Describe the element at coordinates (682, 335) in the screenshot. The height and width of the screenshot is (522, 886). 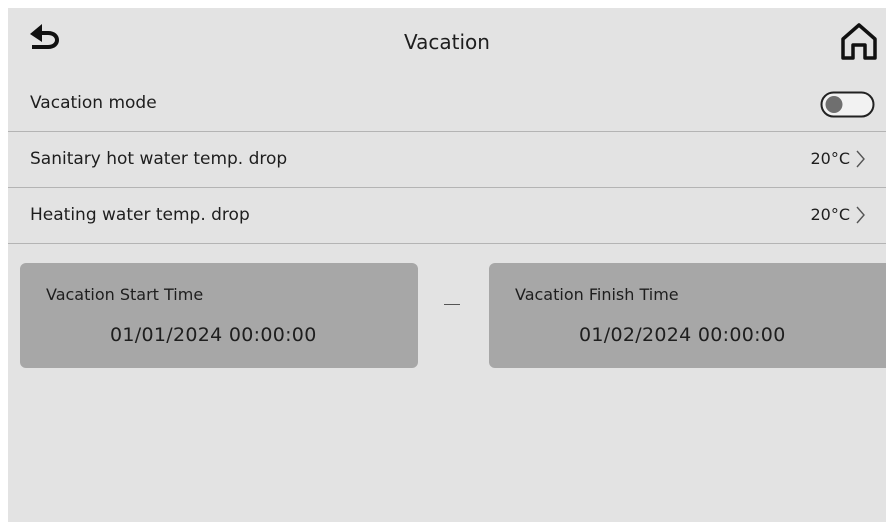
I see `vacation-finish-time-value: 01/02/2024 00:00:00` at that location.